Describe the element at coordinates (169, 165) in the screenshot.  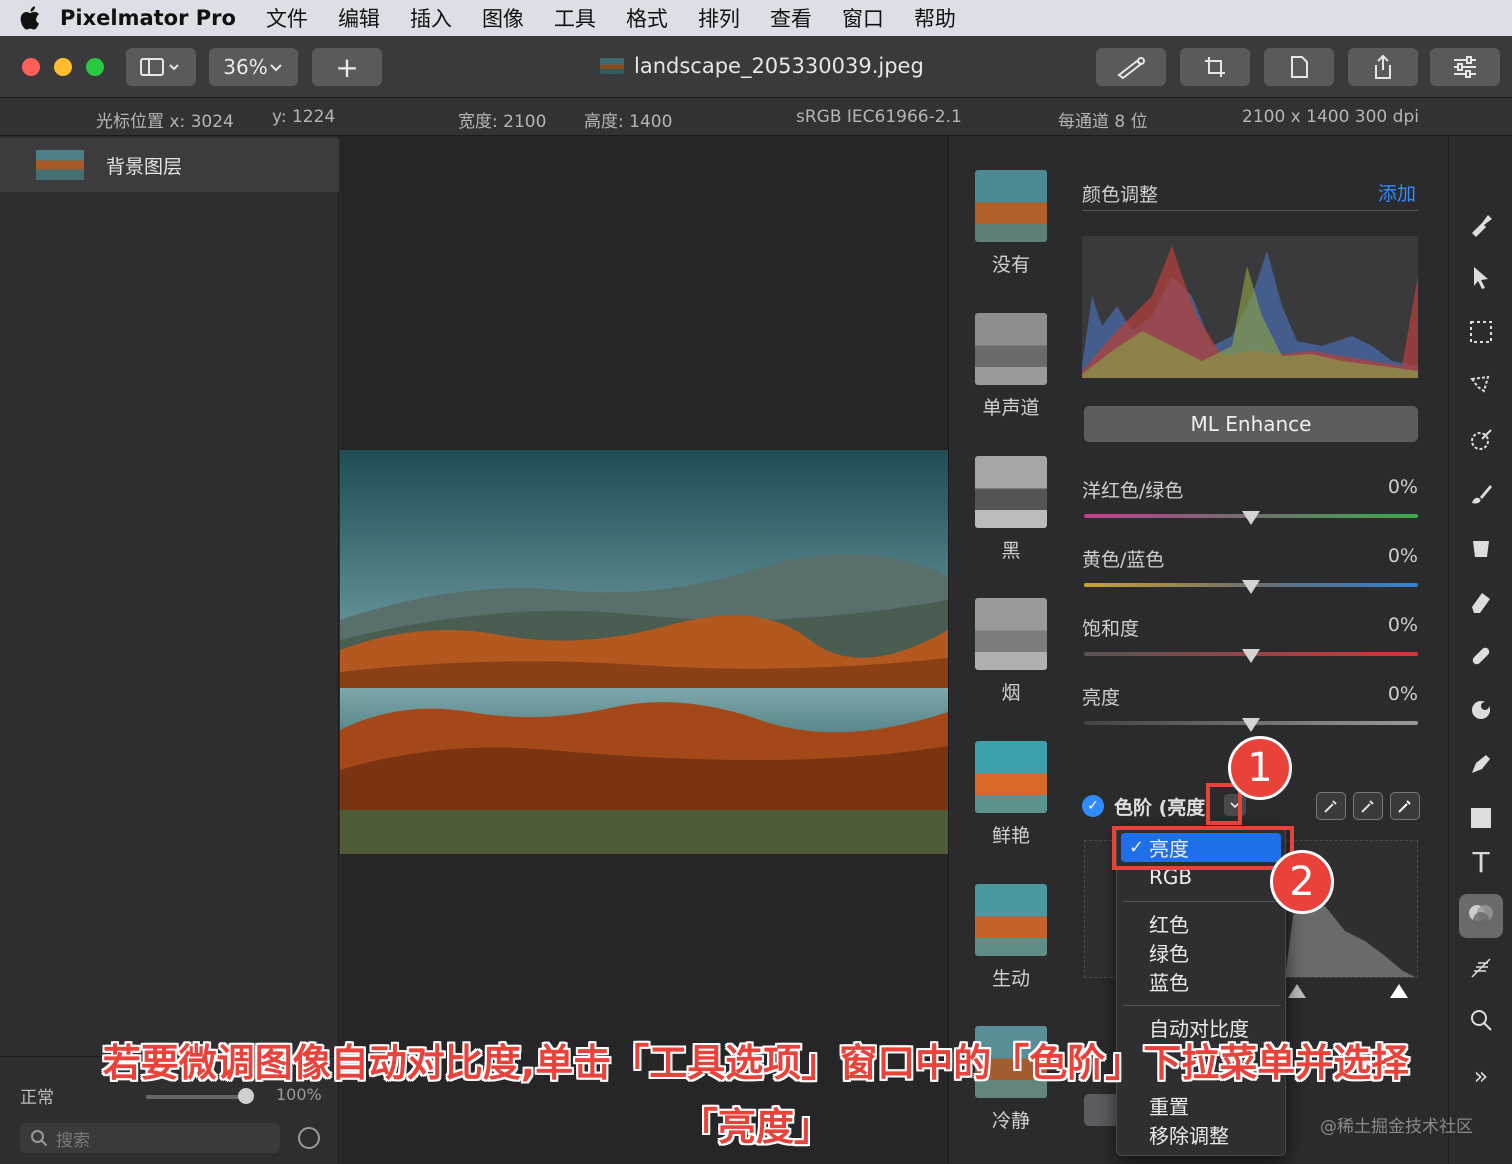
I see `layer-row: 背景图层` at that location.